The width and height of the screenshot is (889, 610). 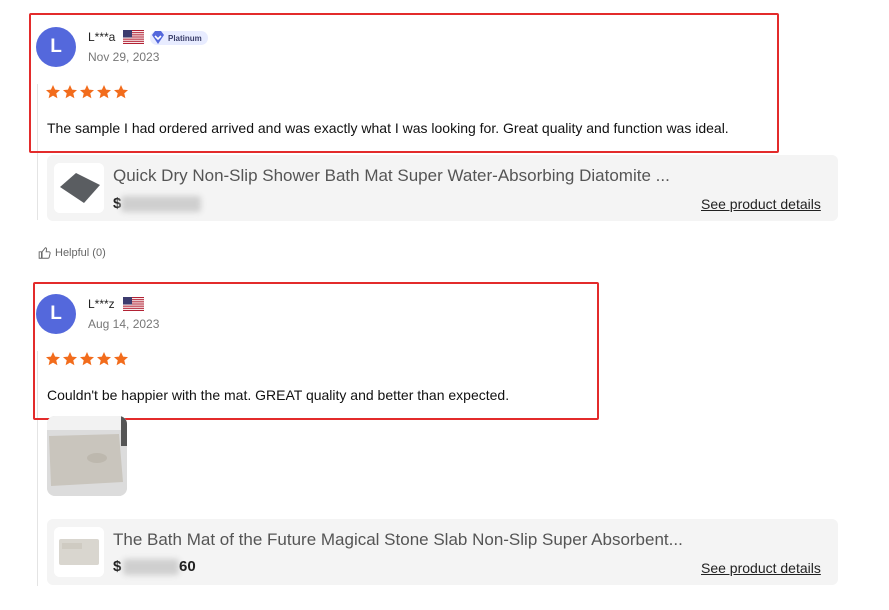 What do you see at coordinates (187, 566) in the screenshot?
I see `product-price-tail: 60` at bounding box center [187, 566].